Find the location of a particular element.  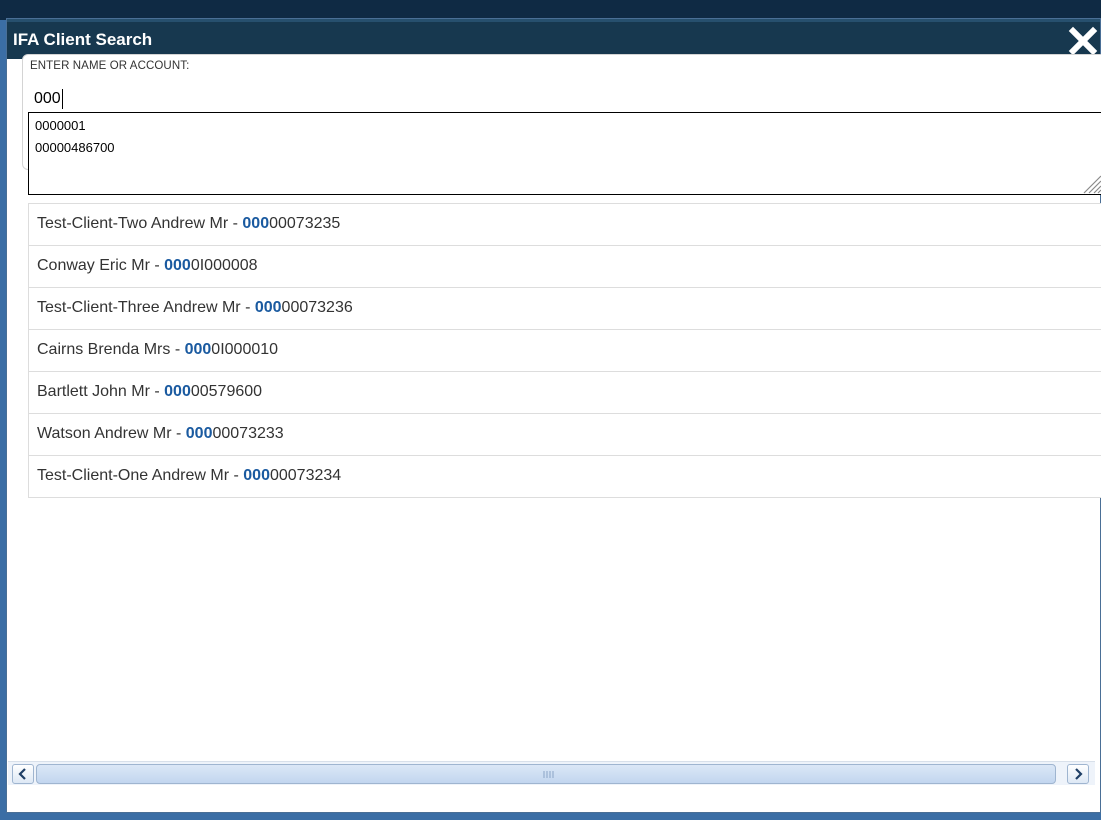

result-row: Conway Eric Mr - 0000I000008 is located at coordinates (564, 266).